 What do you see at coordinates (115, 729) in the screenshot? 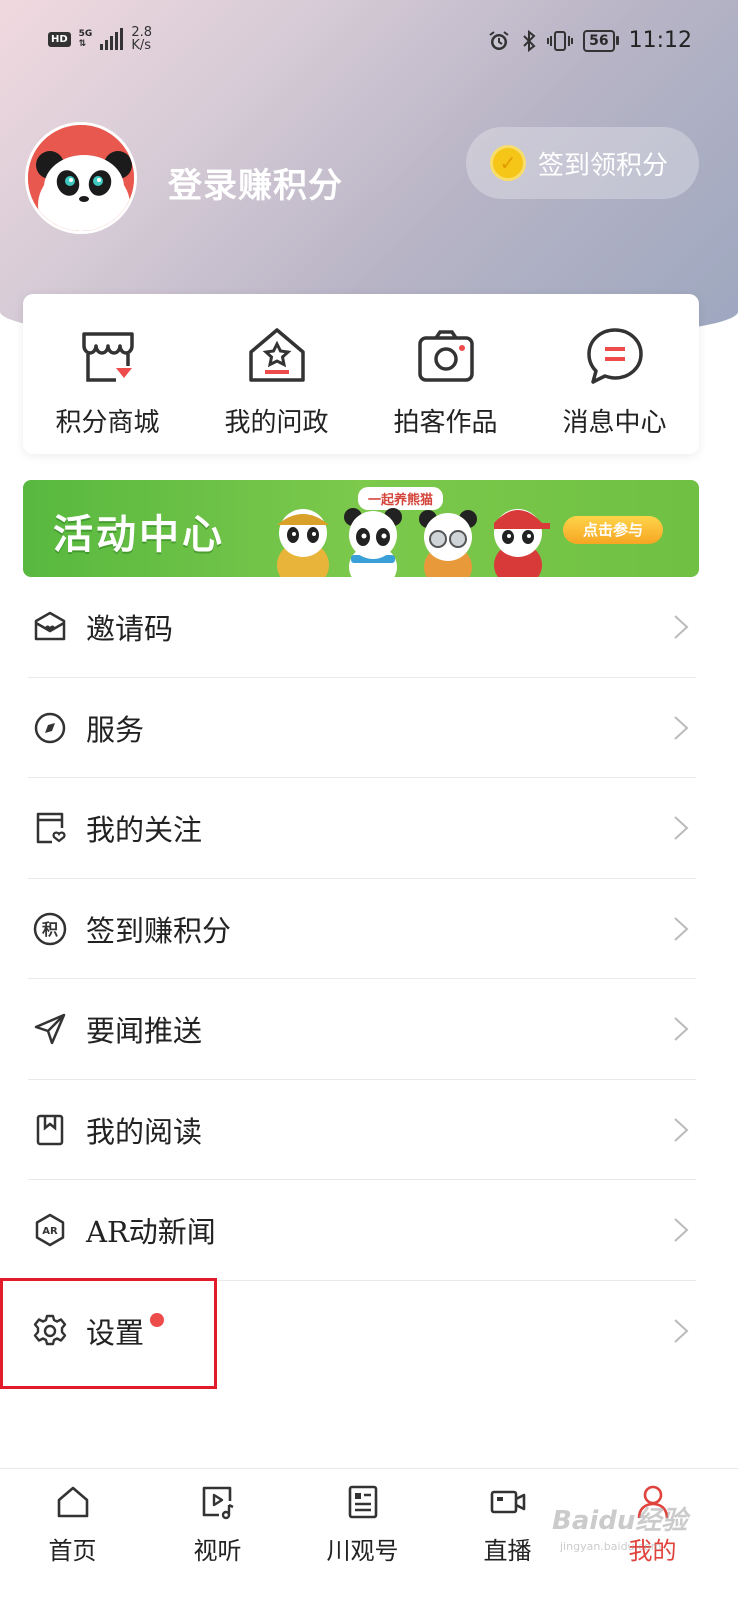
I see `menu-item-label: 服务` at bounding box center [115, 729].